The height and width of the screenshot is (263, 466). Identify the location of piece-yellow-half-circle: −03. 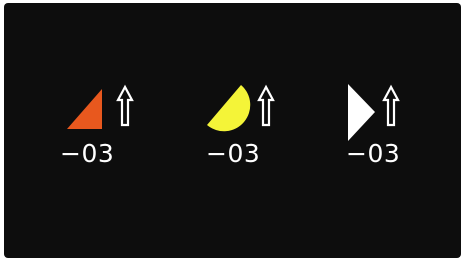
(249, 128).